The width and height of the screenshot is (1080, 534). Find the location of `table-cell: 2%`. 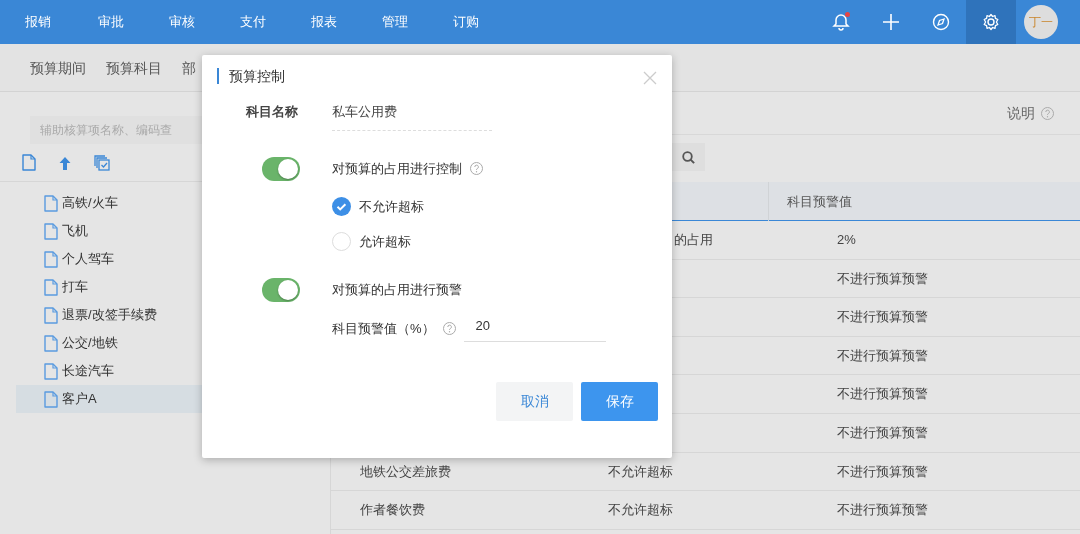

table-cell: 2% is located at coordinates (846, 239).